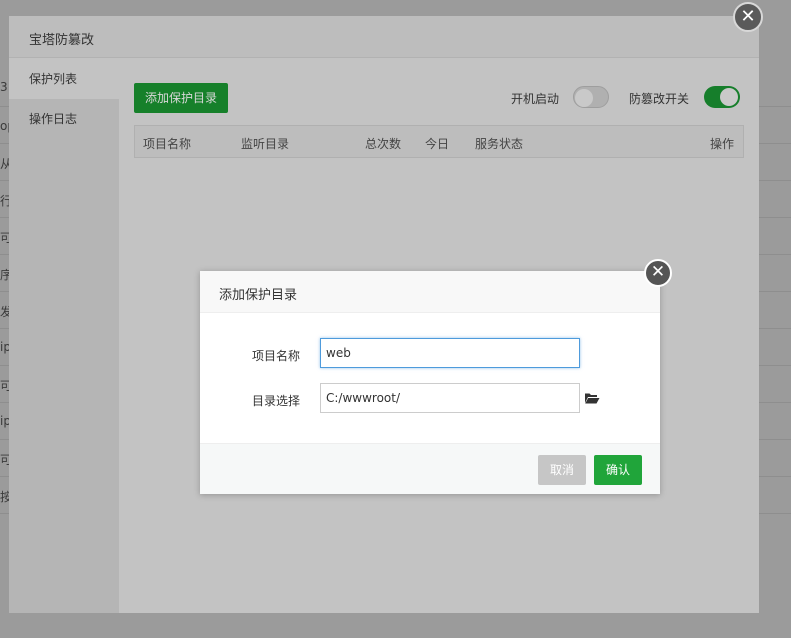  Describe the element at coordinates (499, 144) in the screenshot. I see `column-header-status: 服务状态` at that location.